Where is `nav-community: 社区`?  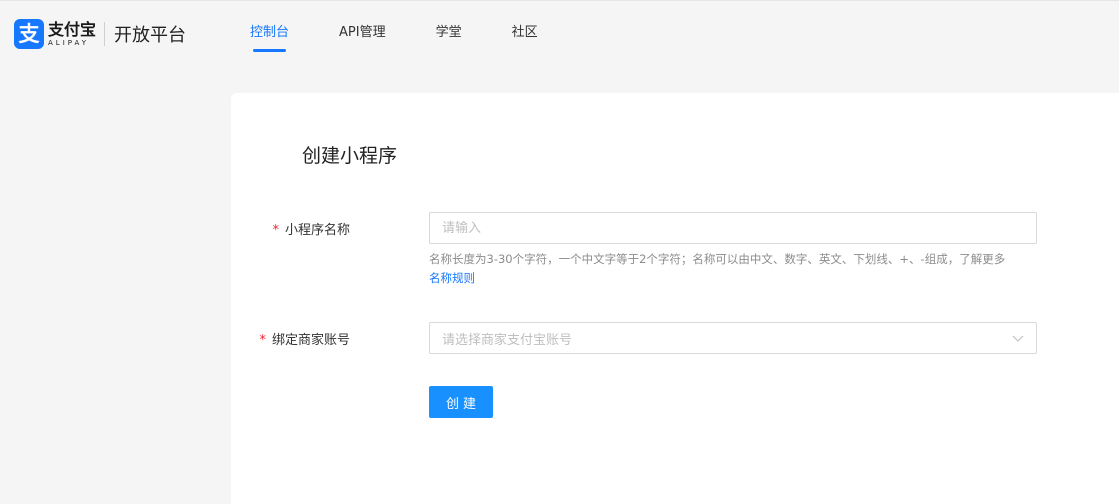 nav-community: 社区 is located at coordinates (525, 32).